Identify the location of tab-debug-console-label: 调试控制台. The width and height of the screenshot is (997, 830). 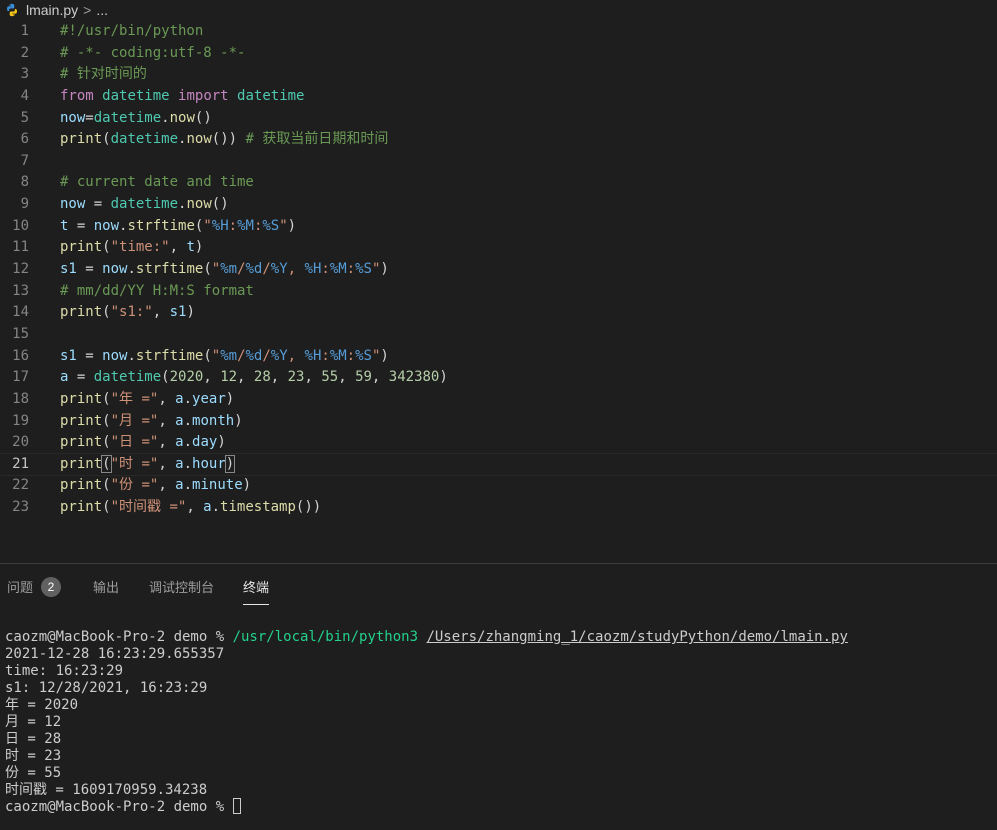
(182, 587).